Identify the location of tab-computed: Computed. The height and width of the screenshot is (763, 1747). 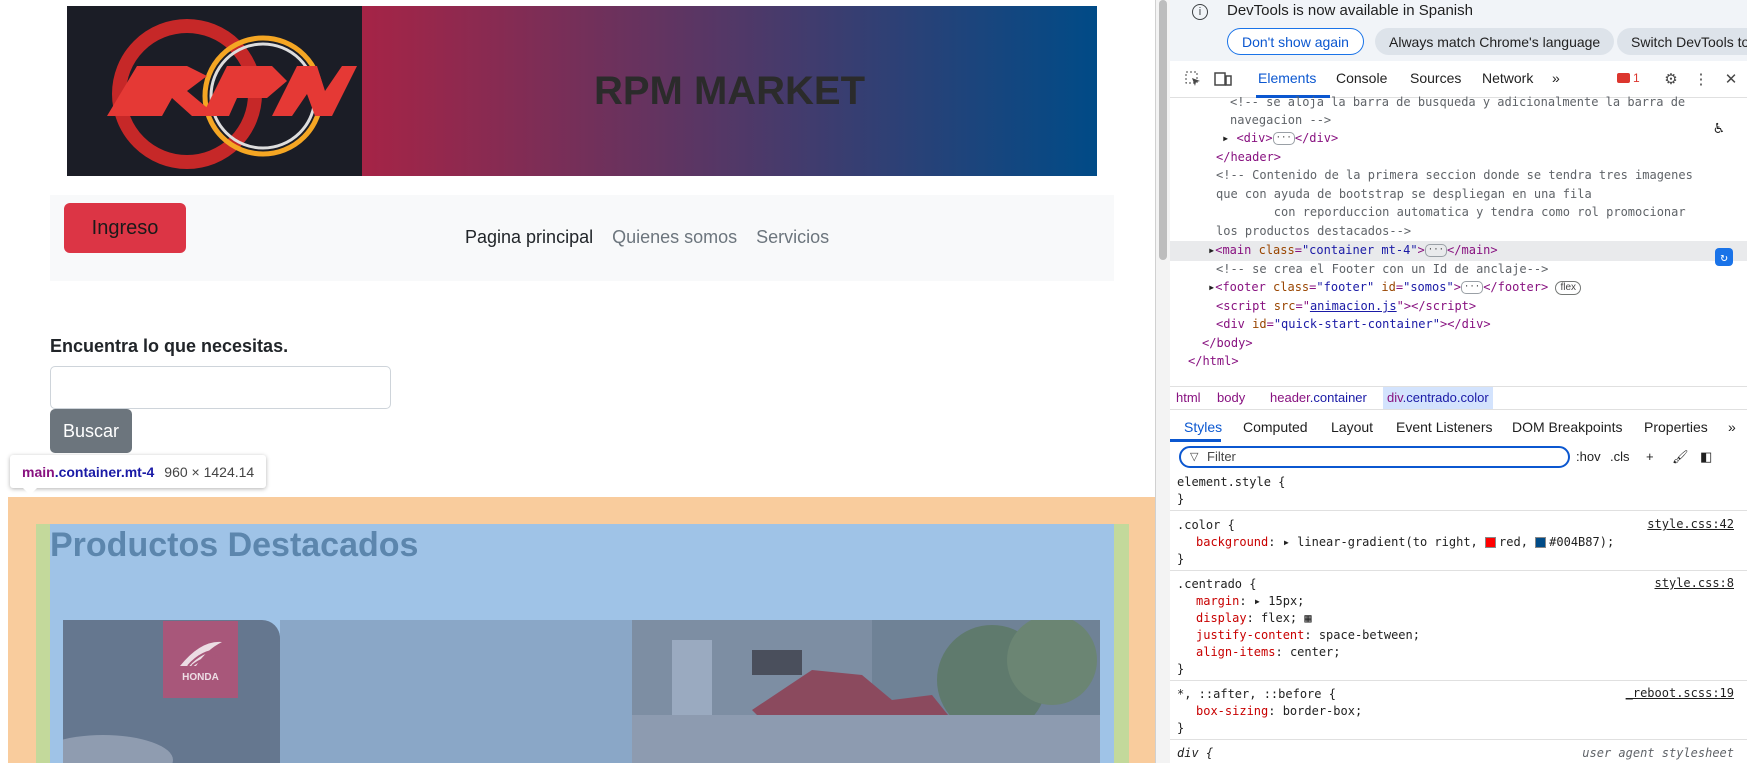
(1275, 427).